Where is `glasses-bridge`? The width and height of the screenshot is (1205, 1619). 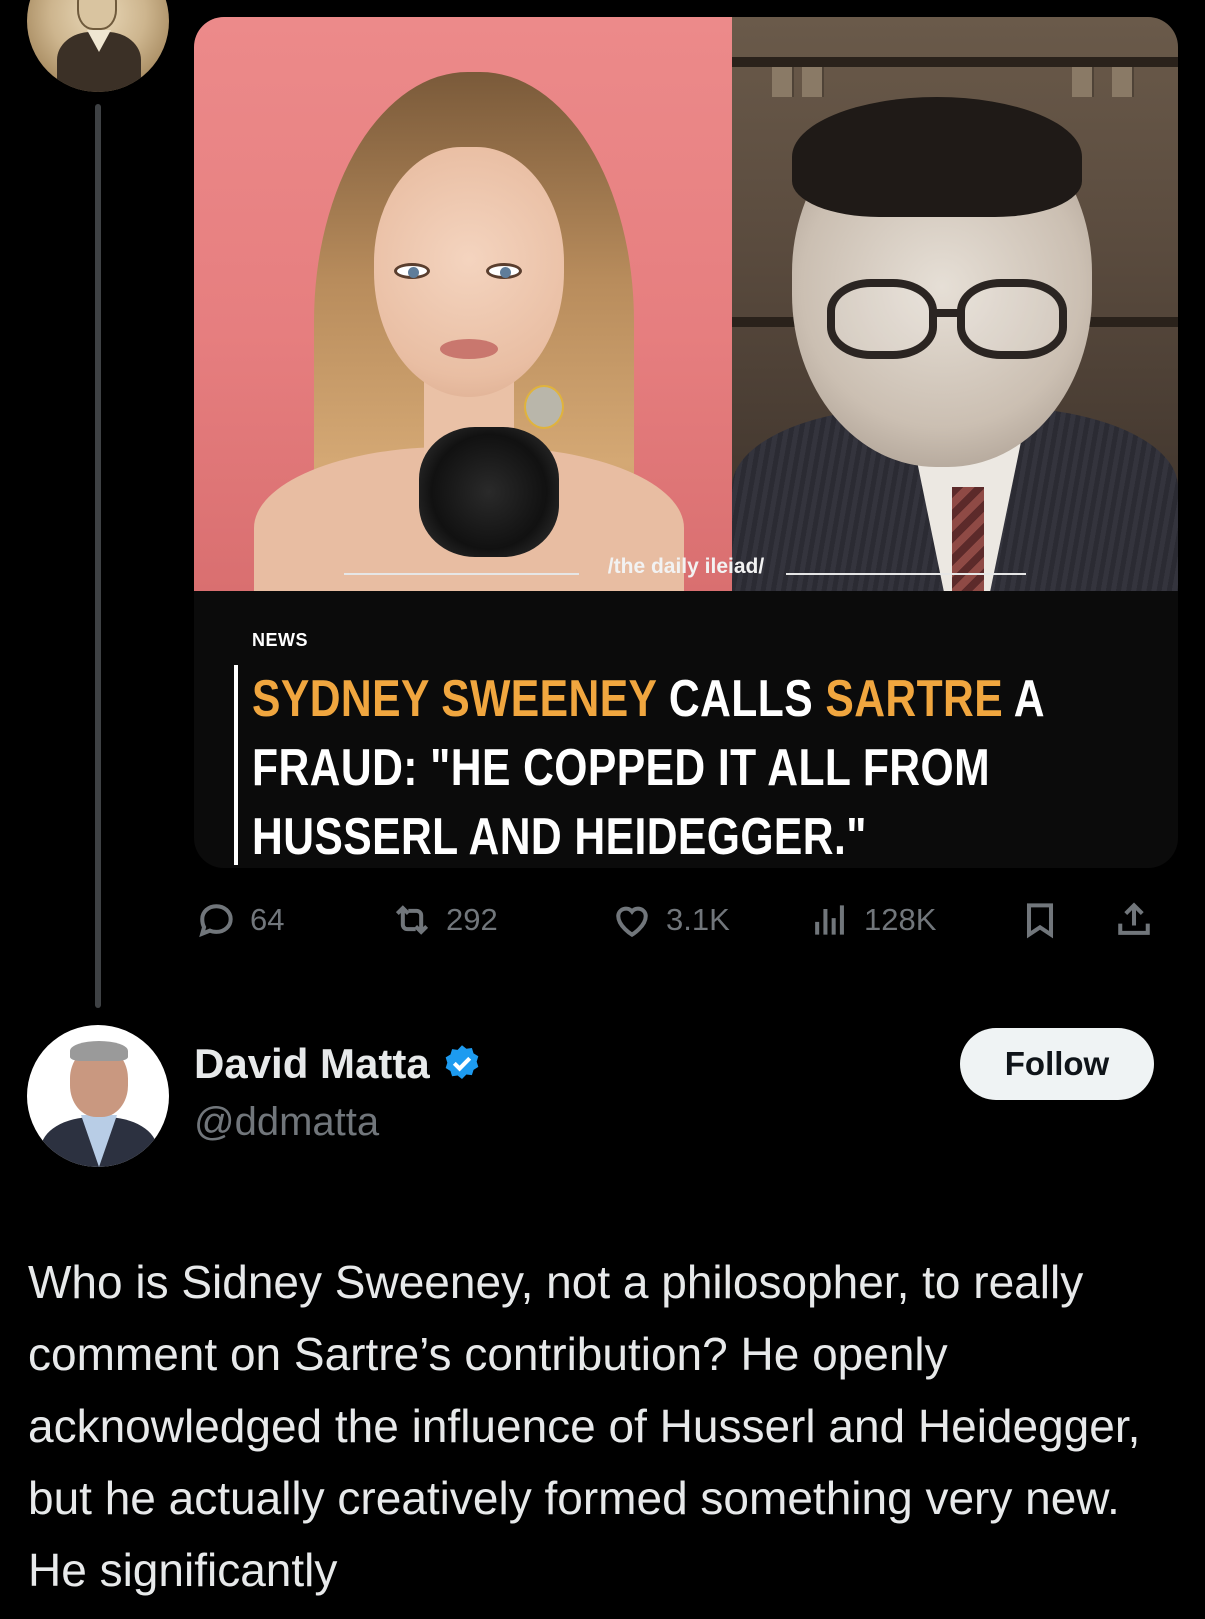 glasses-bridge is located at coordinates (945, 313).